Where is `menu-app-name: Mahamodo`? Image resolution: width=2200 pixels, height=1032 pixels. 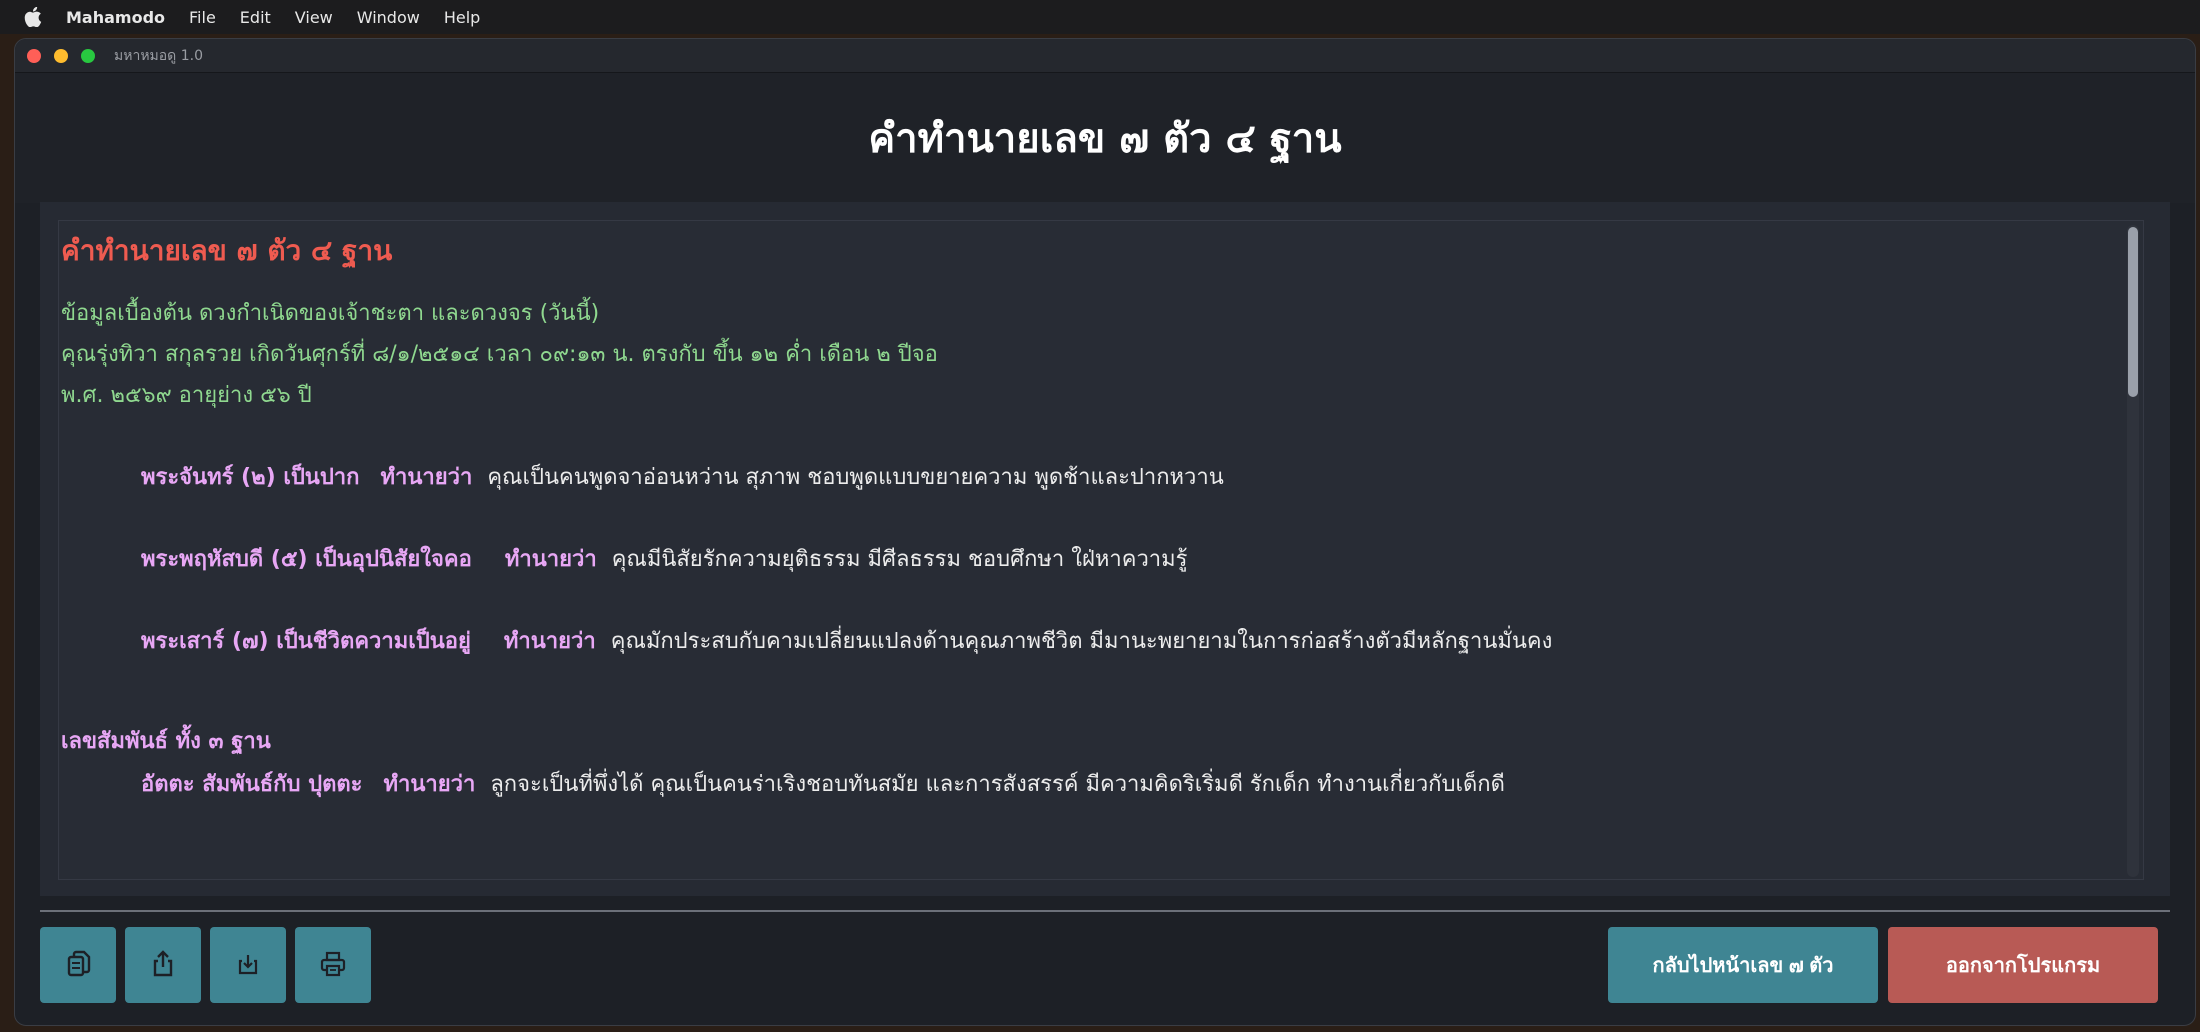
menu-app-name: Mahamodo is located at coordinates (115, 17).